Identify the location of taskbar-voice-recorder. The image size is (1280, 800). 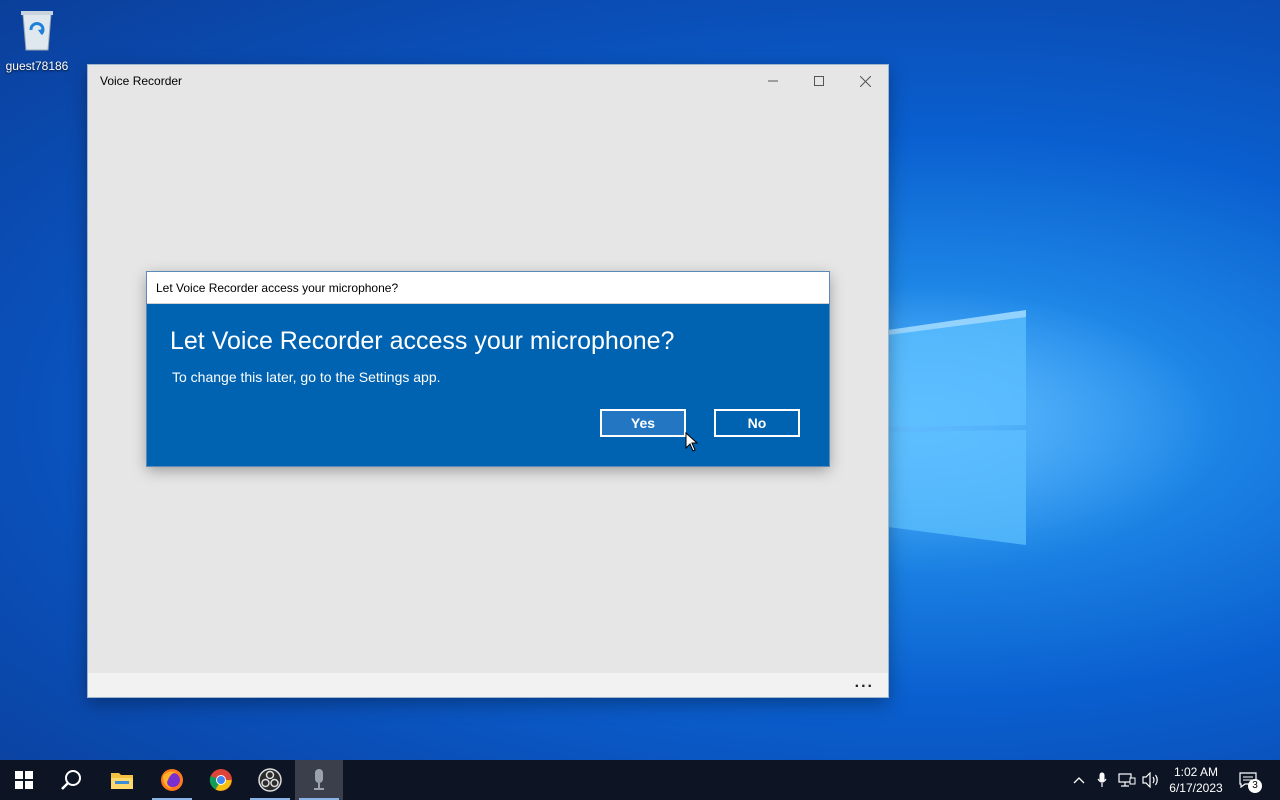
(319, 780).